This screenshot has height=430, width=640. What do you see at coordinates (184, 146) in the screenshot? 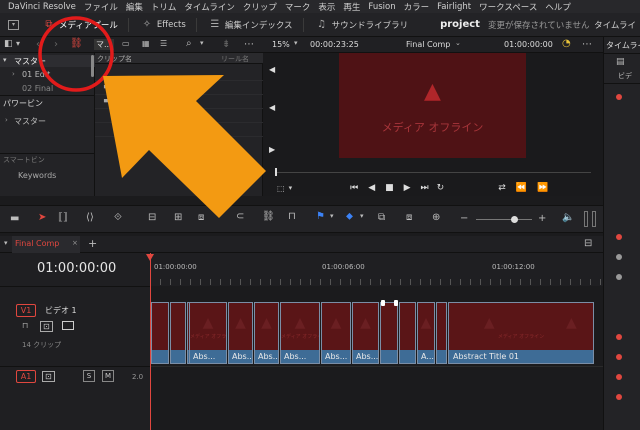
I see `pointer-arrow` at bounding box center [184, 146].